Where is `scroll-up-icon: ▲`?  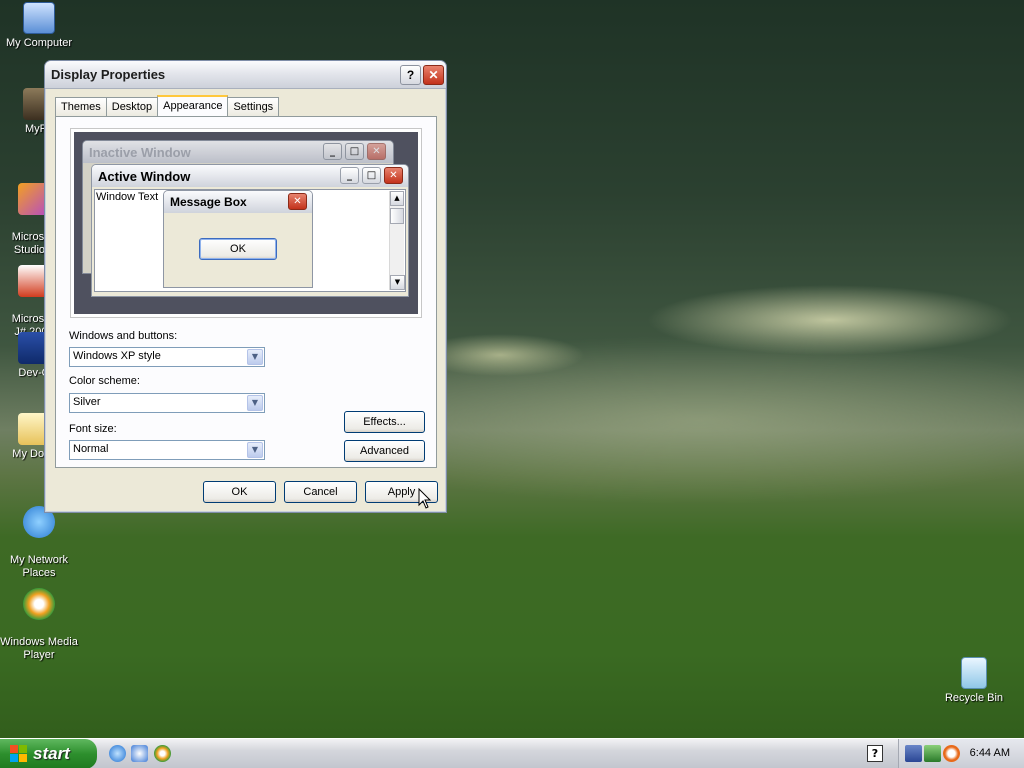
scroll-up-icon: ▲ is located at coordinates (397, 198).